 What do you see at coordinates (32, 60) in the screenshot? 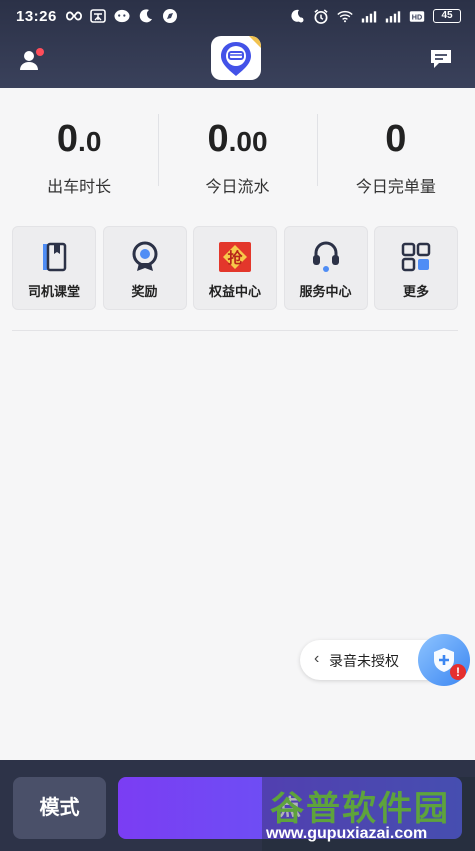
I see `user-icon` at bounding box center [32, 60].